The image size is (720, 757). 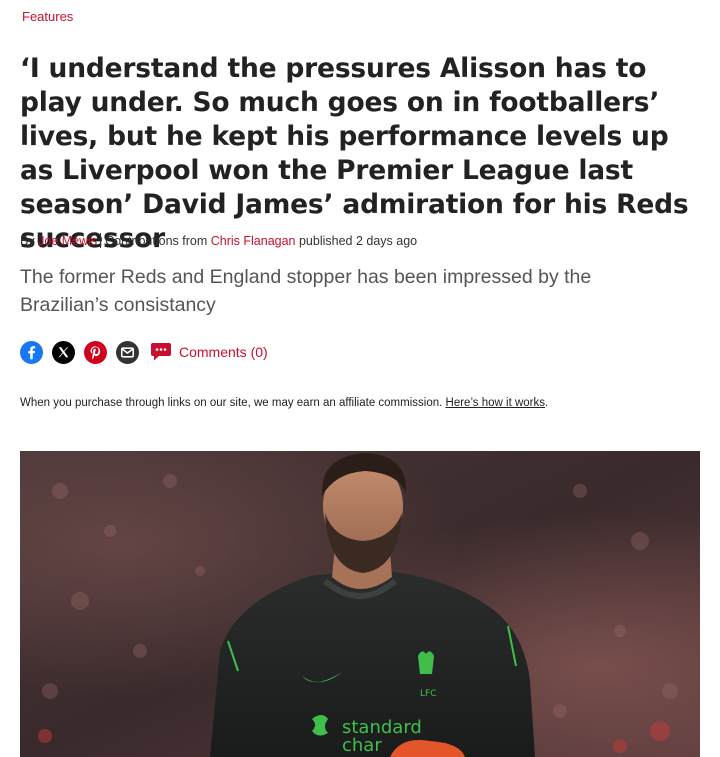 What do you see at coordinates (67, 241) in the screenshot?
I see `author-link: Joe Mewis` at bounding box center [67, 241].